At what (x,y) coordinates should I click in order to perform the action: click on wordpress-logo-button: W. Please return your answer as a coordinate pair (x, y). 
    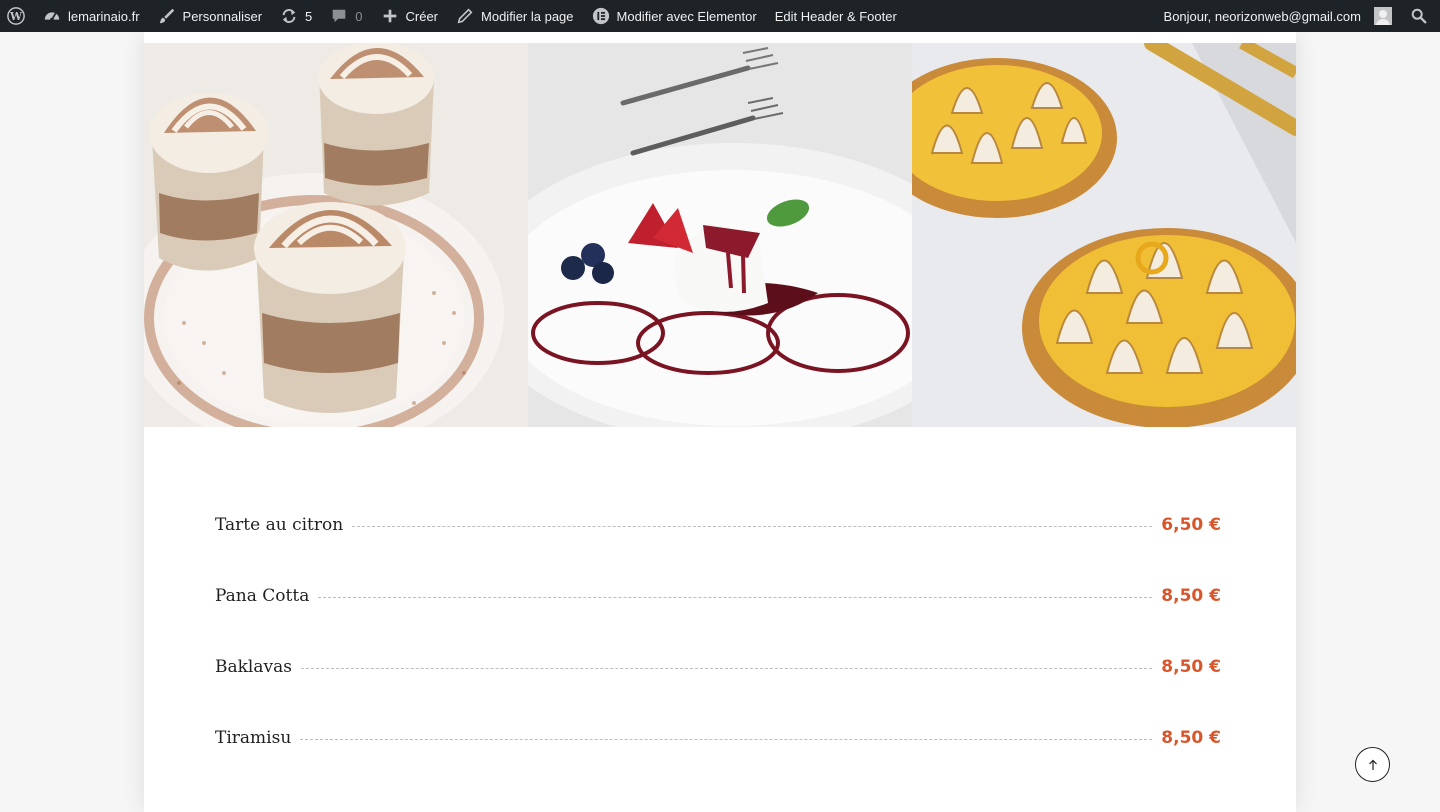
    Looking at the image, I should click on (17, 16).